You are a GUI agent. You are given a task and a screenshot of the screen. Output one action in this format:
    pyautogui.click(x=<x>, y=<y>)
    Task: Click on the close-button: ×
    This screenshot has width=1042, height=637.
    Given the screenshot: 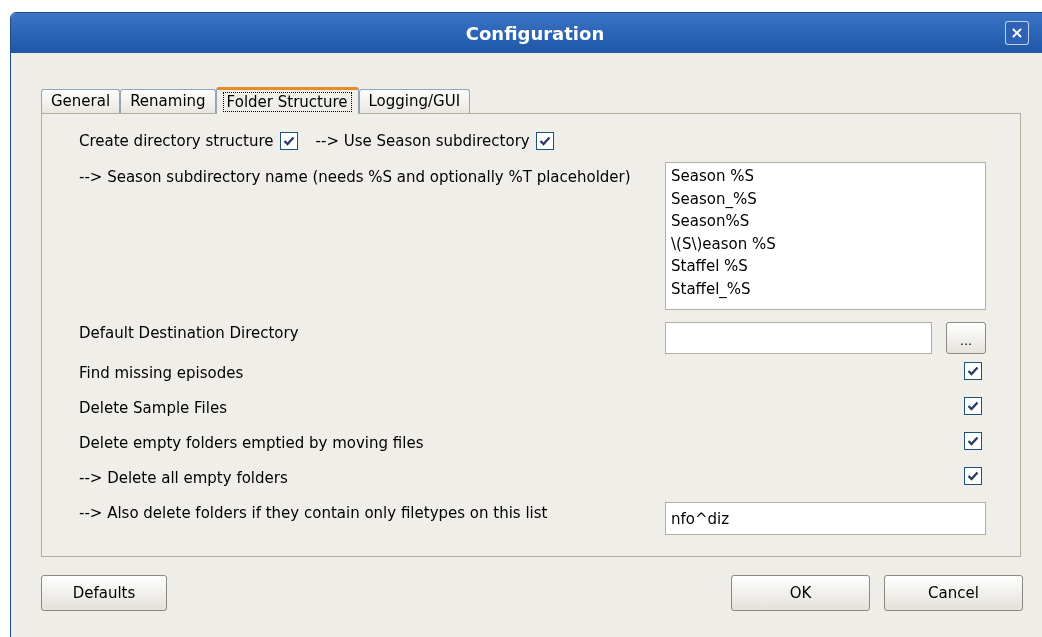 What is the action you would take?
    pyautogui.click(x=1017, y=33)
    